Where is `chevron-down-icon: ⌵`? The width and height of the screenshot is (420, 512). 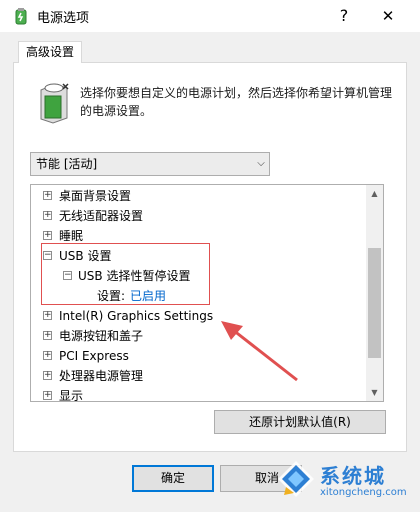
chevron-down-icon: ⌵ is located at coordinates (261, 164).